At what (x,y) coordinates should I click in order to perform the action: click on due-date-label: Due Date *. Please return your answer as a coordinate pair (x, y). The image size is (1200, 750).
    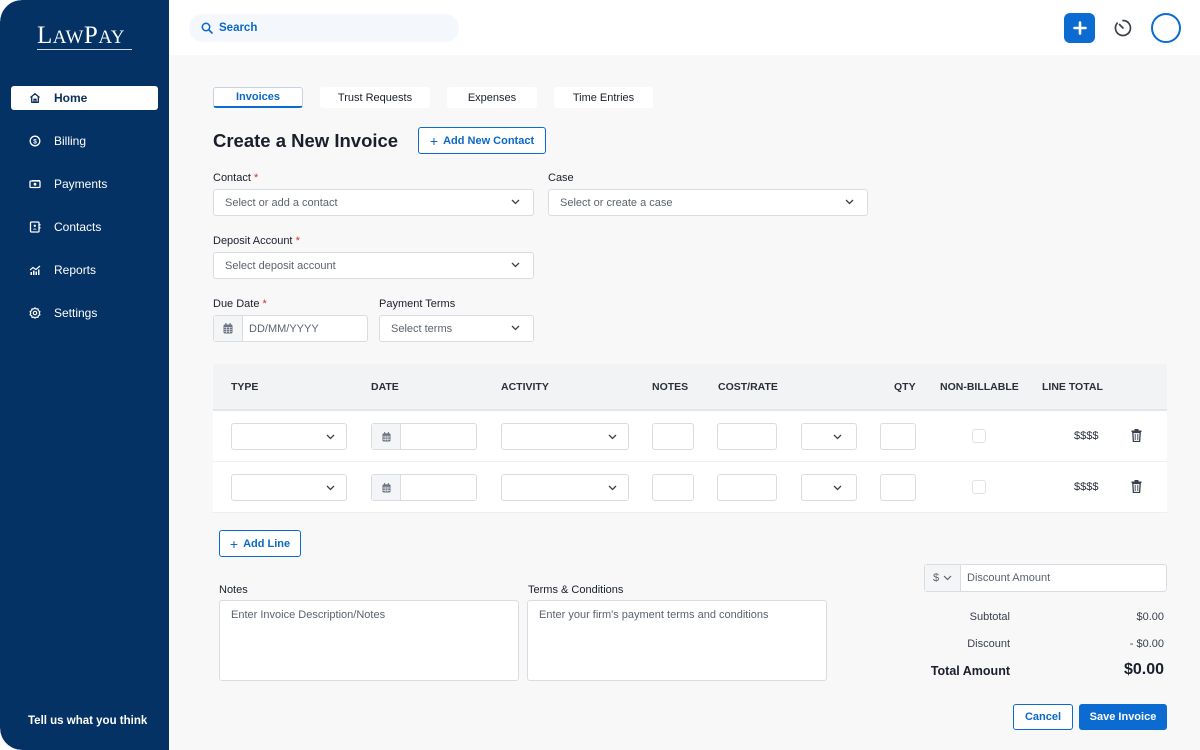
    Looking at the image, I should click on (240, 304).